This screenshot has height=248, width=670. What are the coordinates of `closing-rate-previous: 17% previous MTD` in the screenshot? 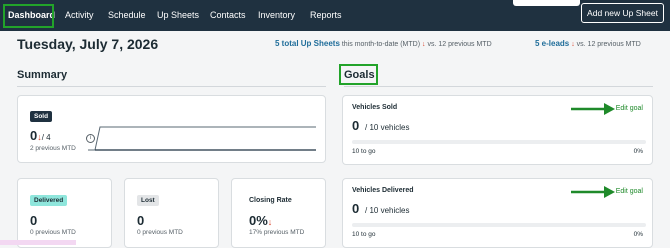 It's located at (277, 232).